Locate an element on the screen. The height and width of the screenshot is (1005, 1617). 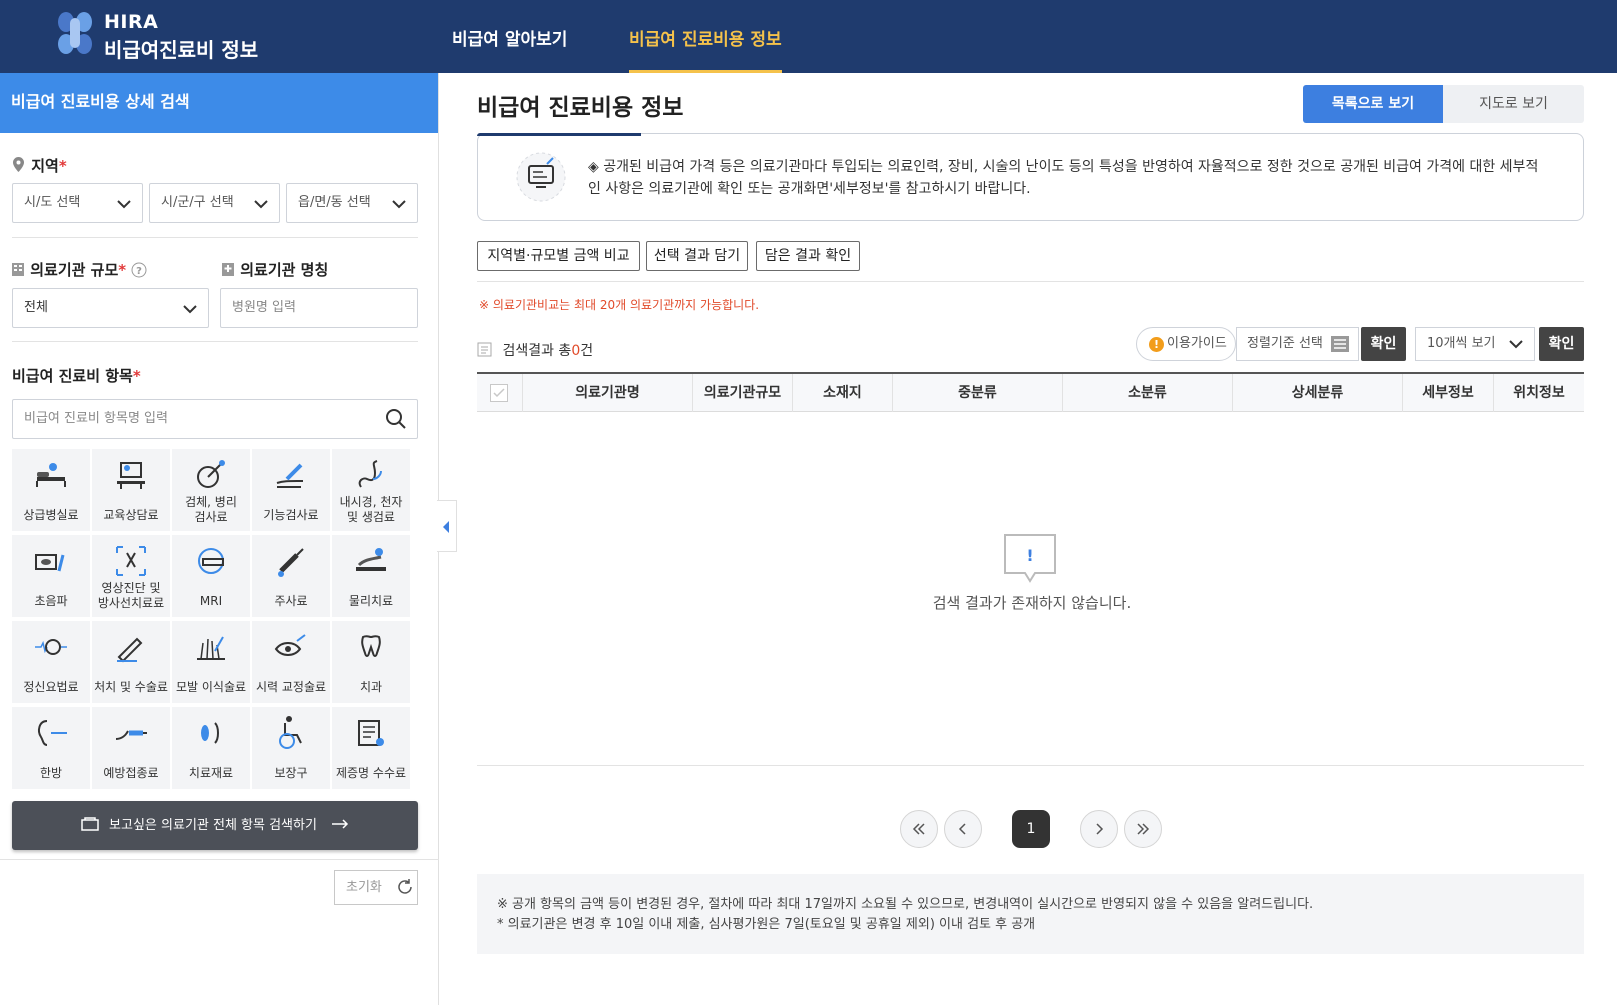
chevron-left-icon is located at coordinates (962, 829).